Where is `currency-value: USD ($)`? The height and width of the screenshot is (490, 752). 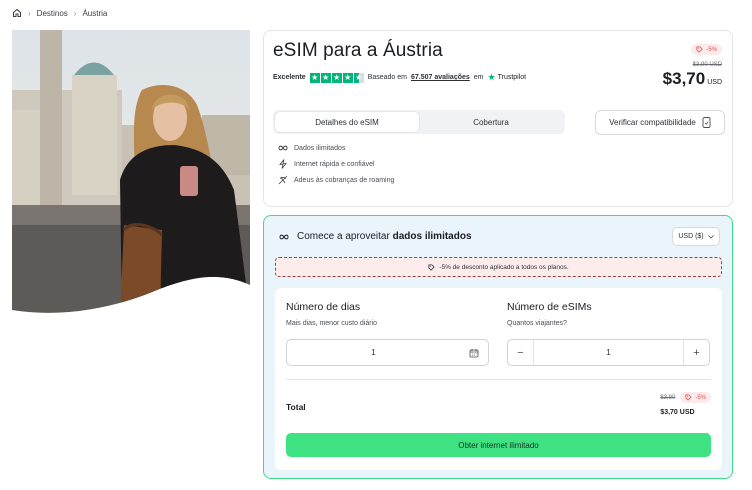
currency-value: USD ($) is located at coordinates (691, 236).